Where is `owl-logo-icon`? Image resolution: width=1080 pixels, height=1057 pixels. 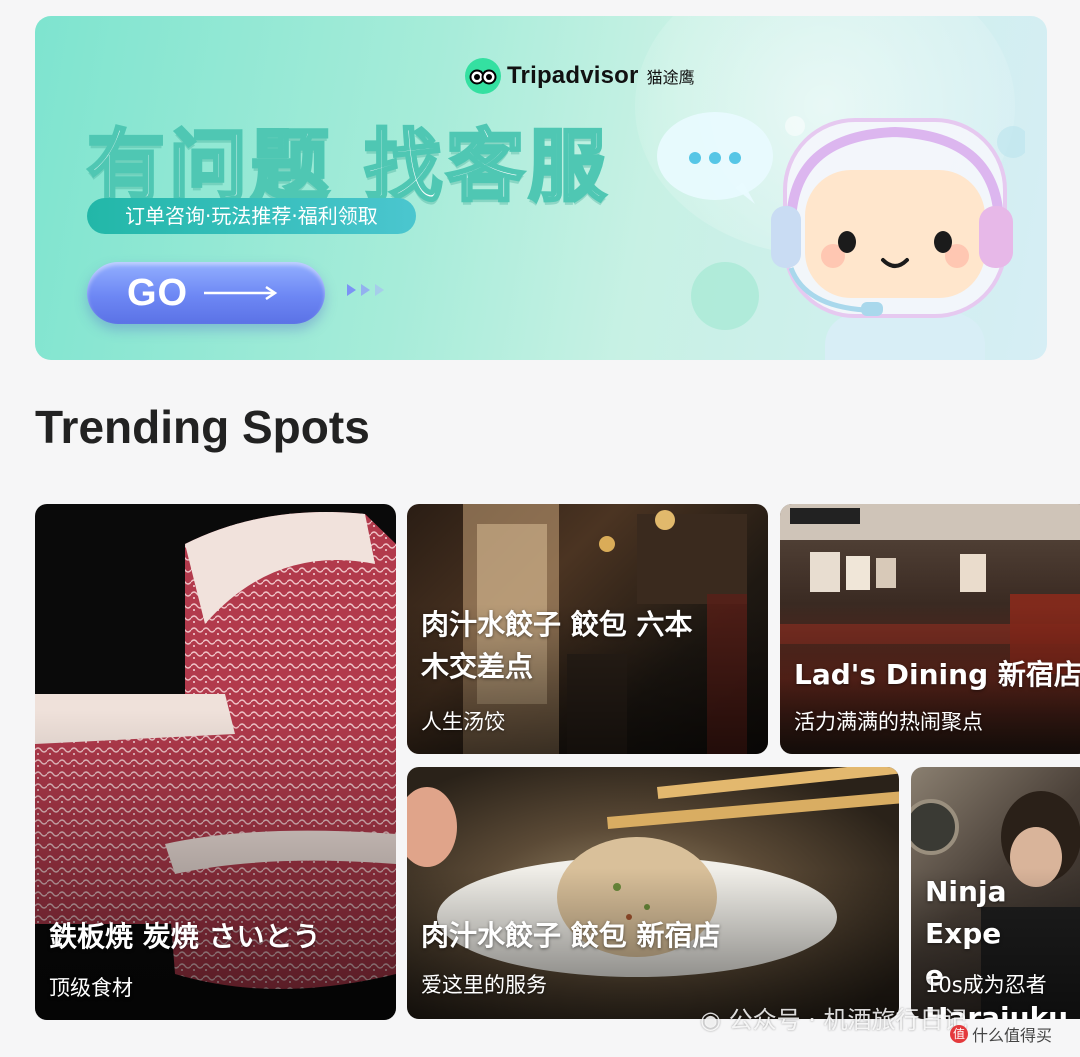 owl-logo-icon is located at coordinates (483, 76).